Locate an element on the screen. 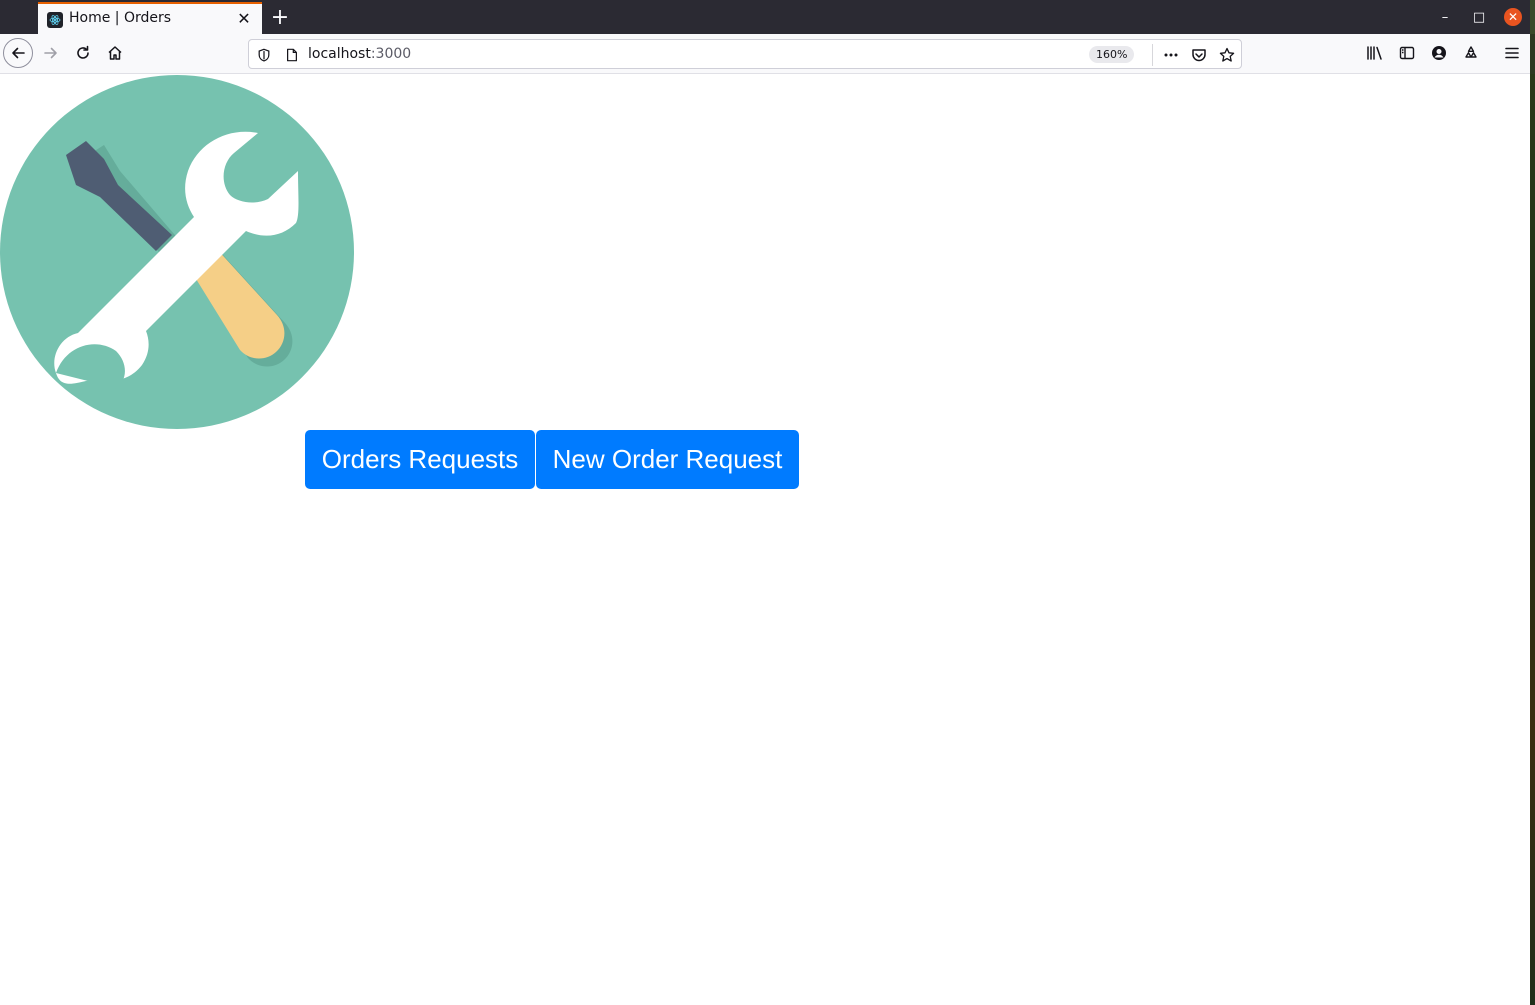 The image size is (1535, 1005). react-atom-icon is located at coordinates (55, 20).